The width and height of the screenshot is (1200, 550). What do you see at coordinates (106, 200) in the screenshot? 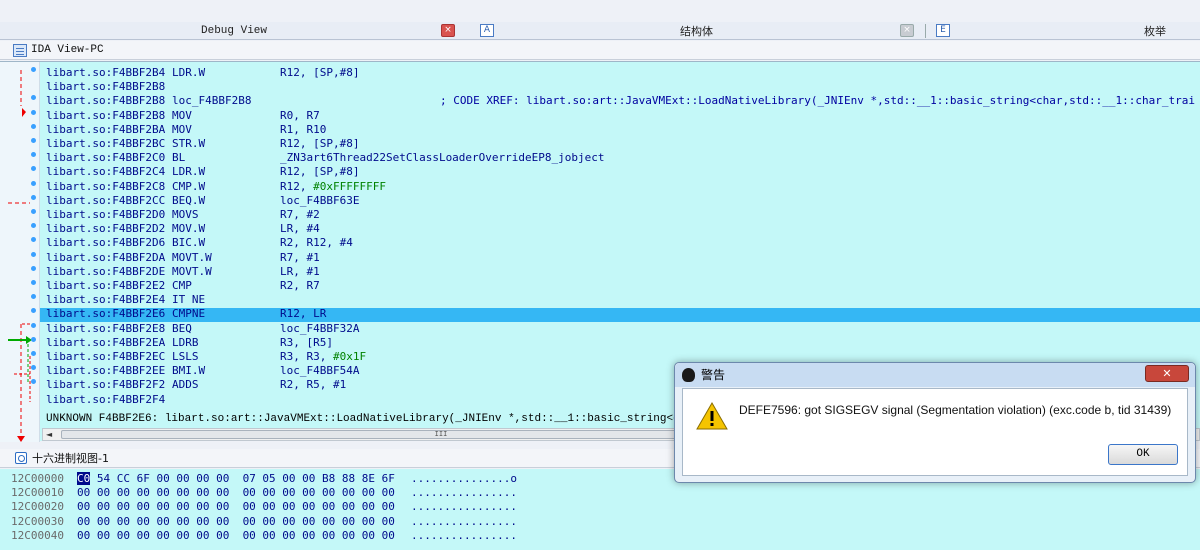
I see `line-address: libart.so:F4BBF2CC` at bounding box center [106, 200].